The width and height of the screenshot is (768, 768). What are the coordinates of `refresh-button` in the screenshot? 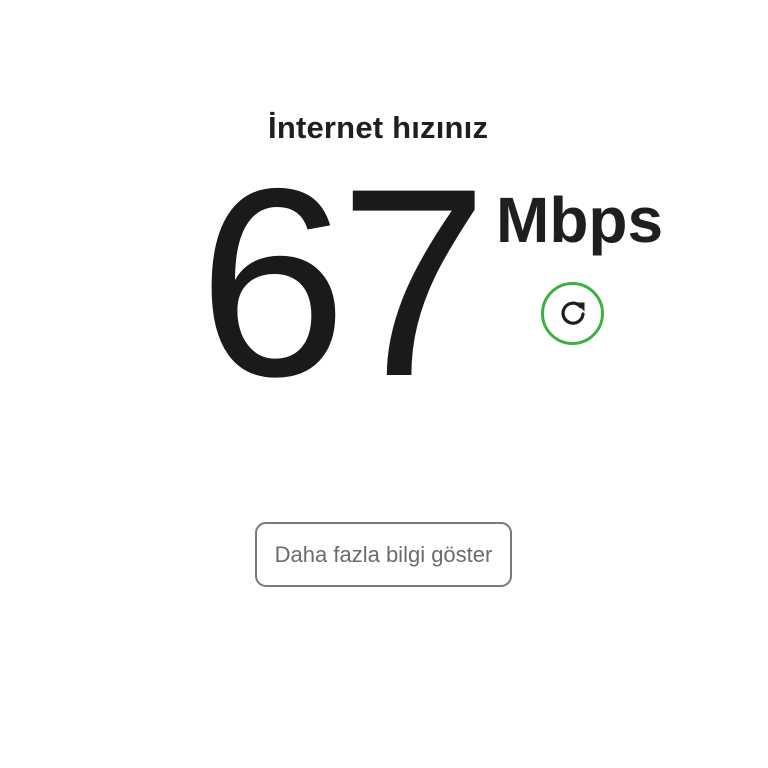 It's located at (572, 313).